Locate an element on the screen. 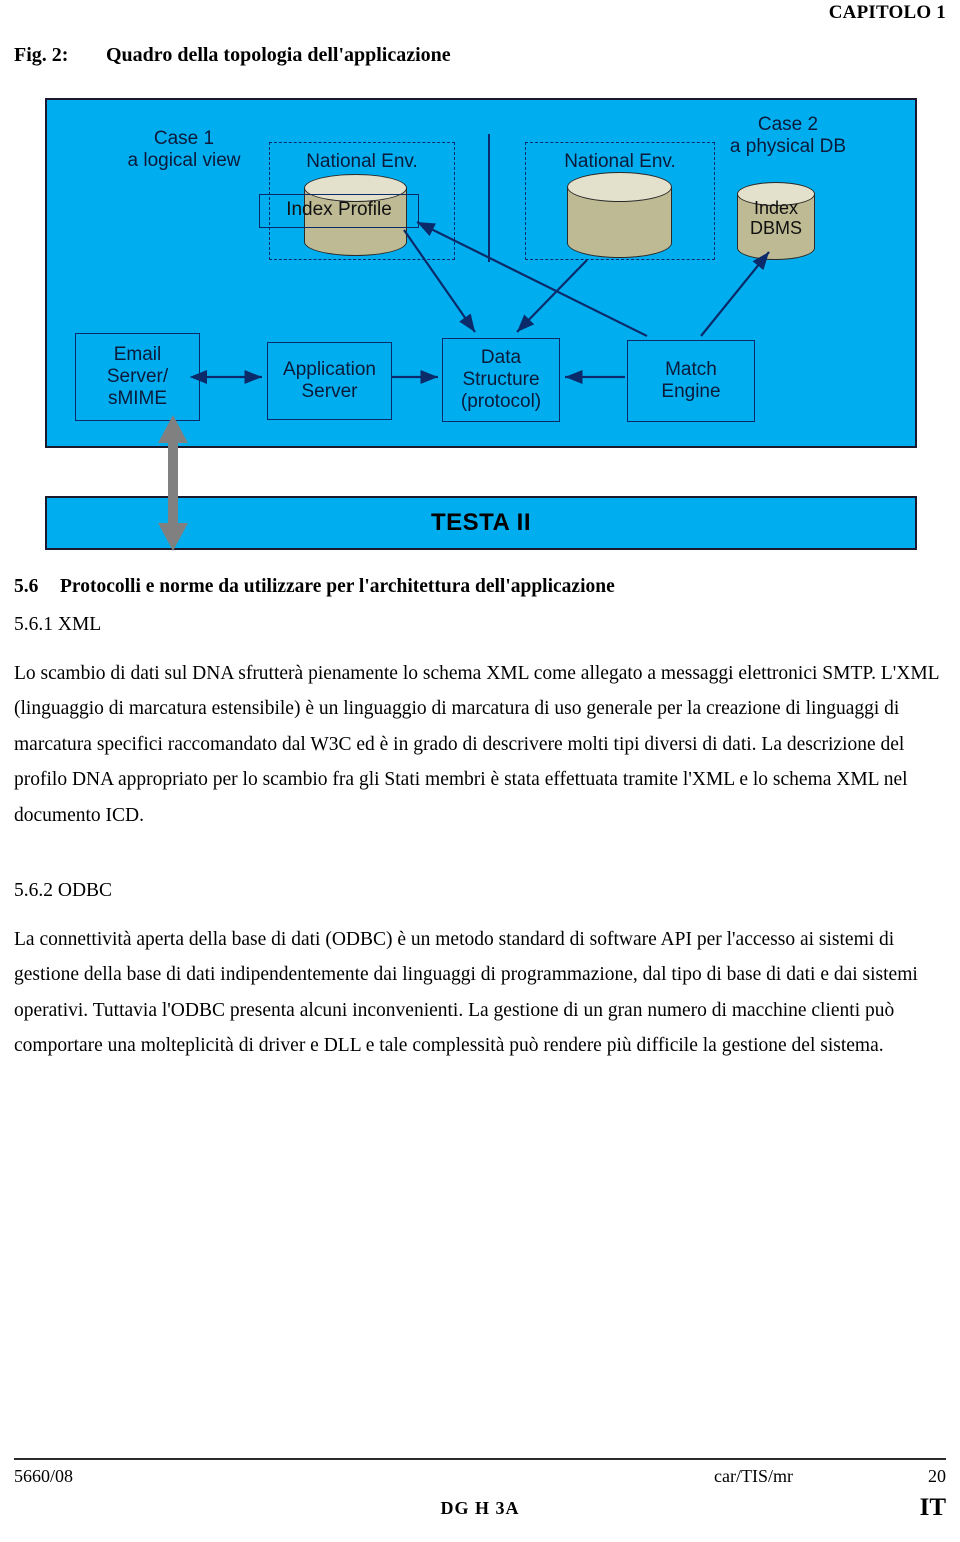 This screenshot has height=1542, width=960. page-footer: 5660/08 car/TIS/mr 20 DG H 3A IT is located at coordinates (480, 1486).